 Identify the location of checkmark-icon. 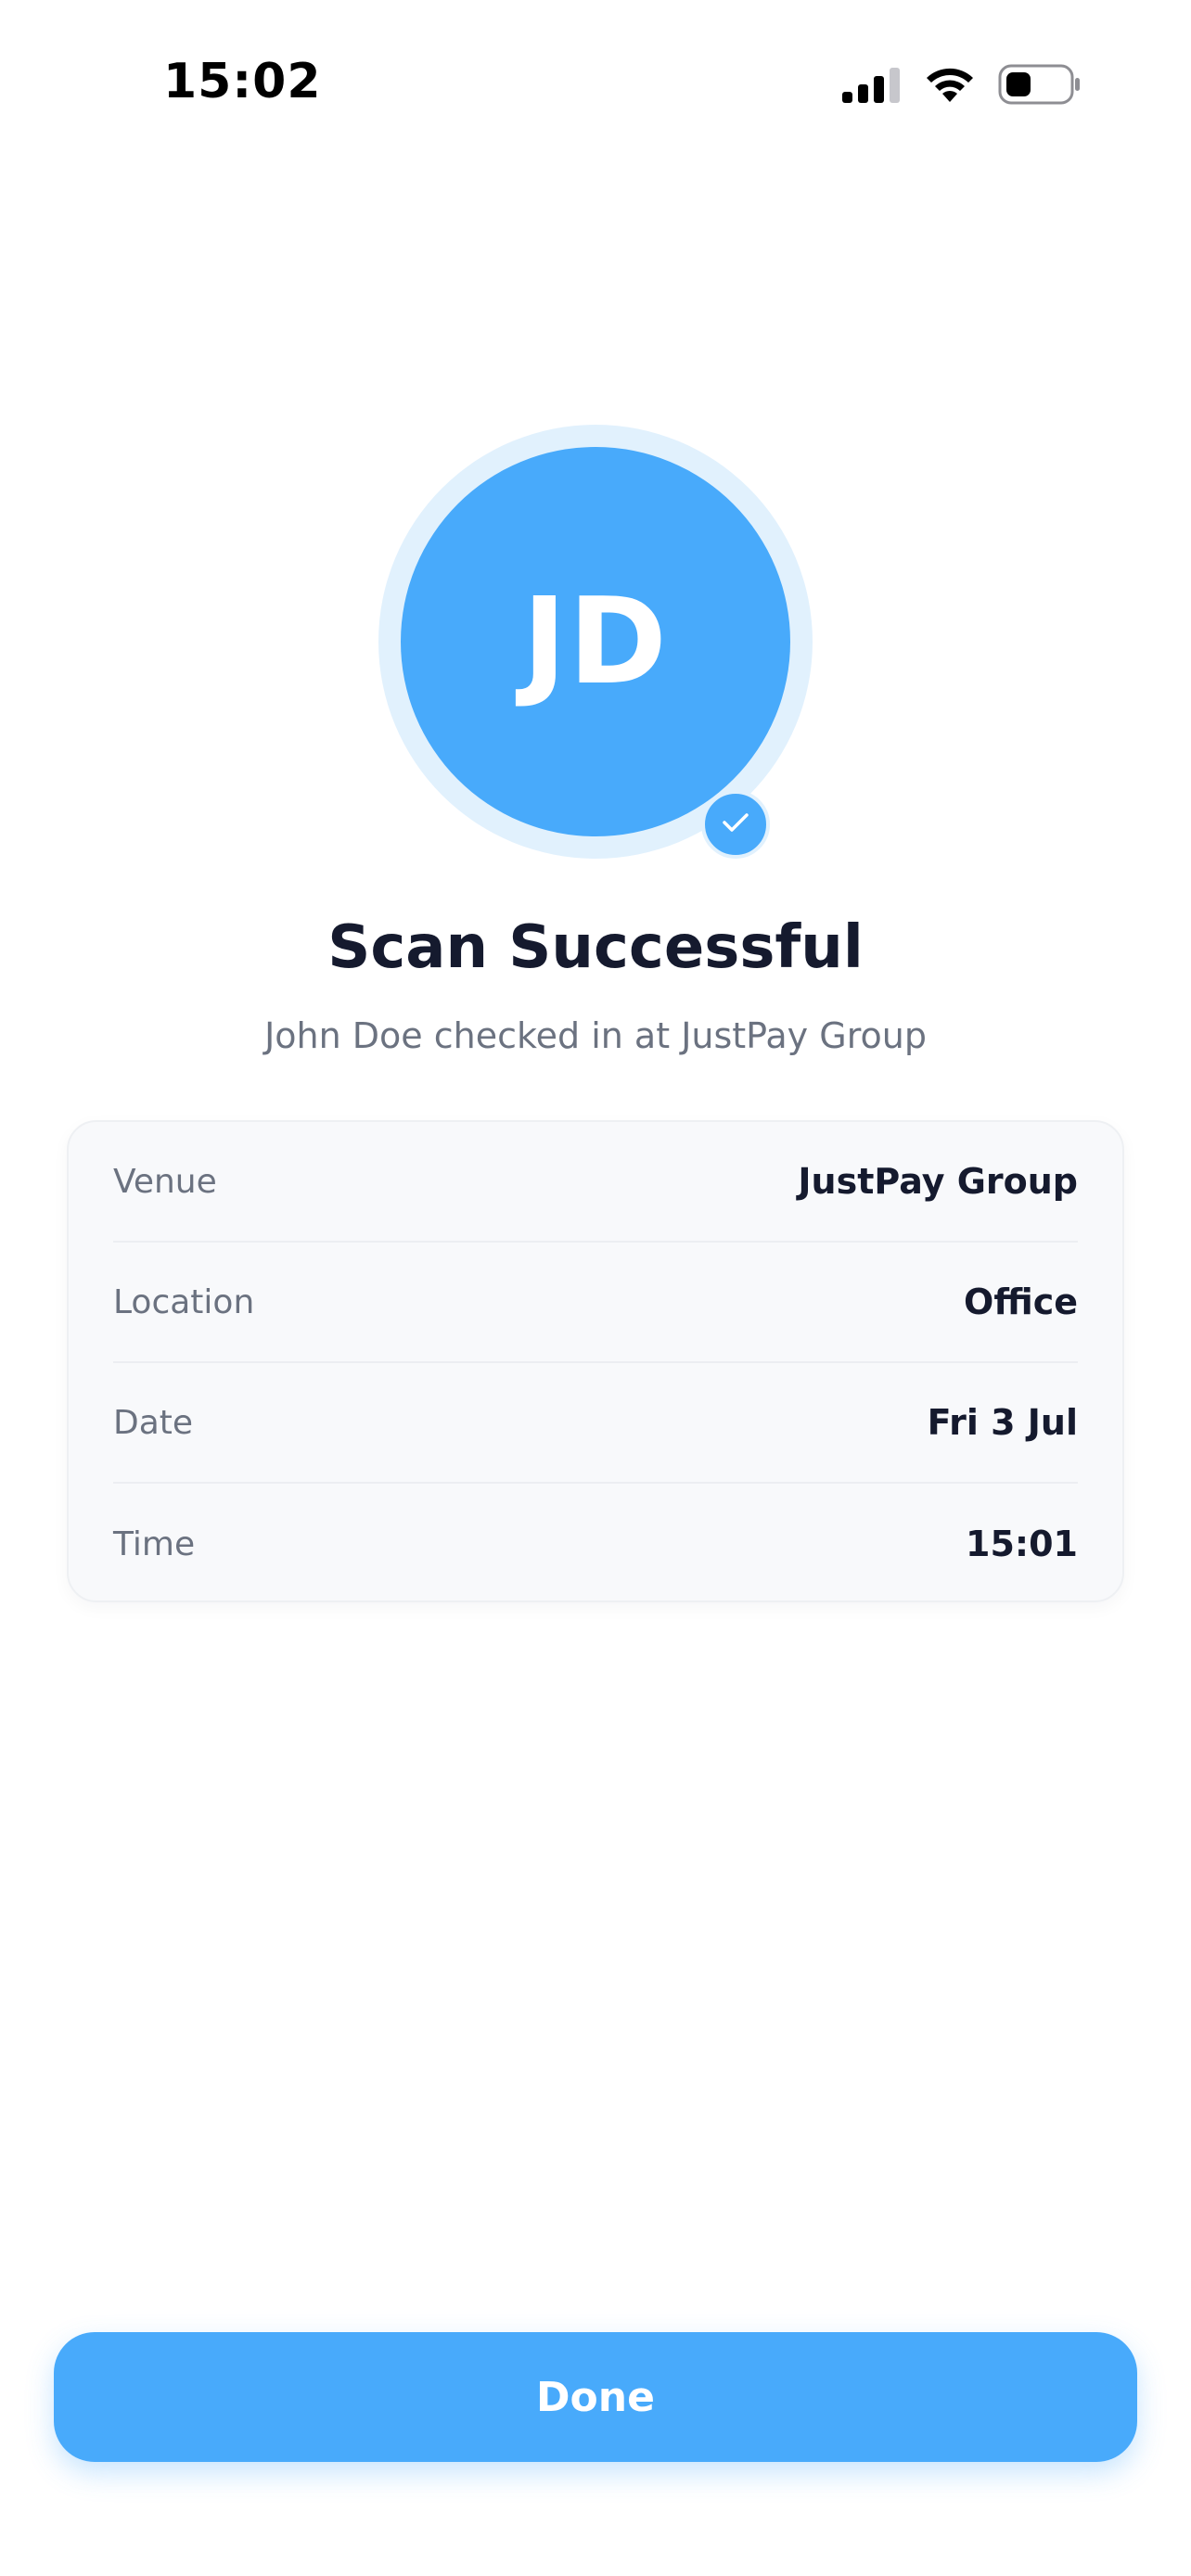
(735, 824).